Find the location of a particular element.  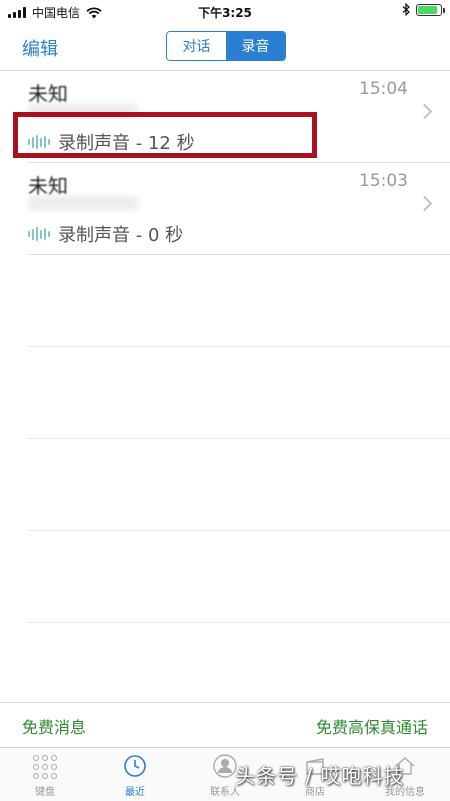

status-time: 下午3:25 is located at coordinates (225, 13).